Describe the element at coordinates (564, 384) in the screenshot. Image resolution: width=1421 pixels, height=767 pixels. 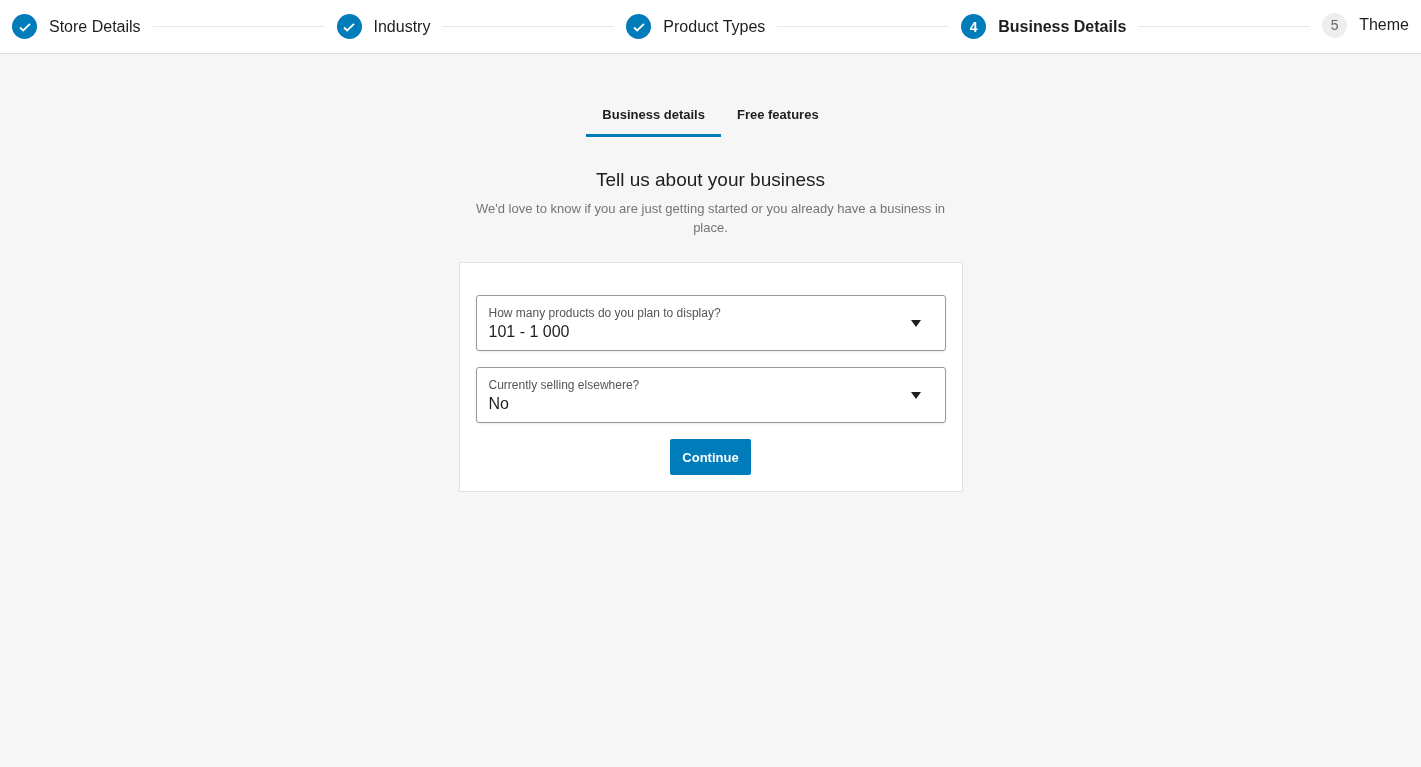
I see `field-label: Currently selling elsewhere?` at that location.